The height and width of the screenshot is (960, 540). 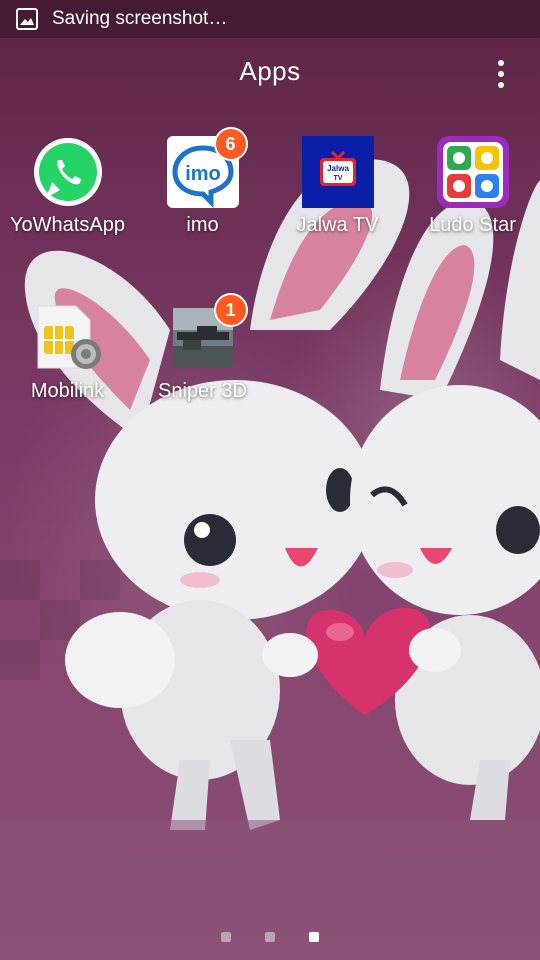 What do you see at coordinates (314, 937) in the screenshot?
I see `page-dot-active` at bounding box center [314, 937].